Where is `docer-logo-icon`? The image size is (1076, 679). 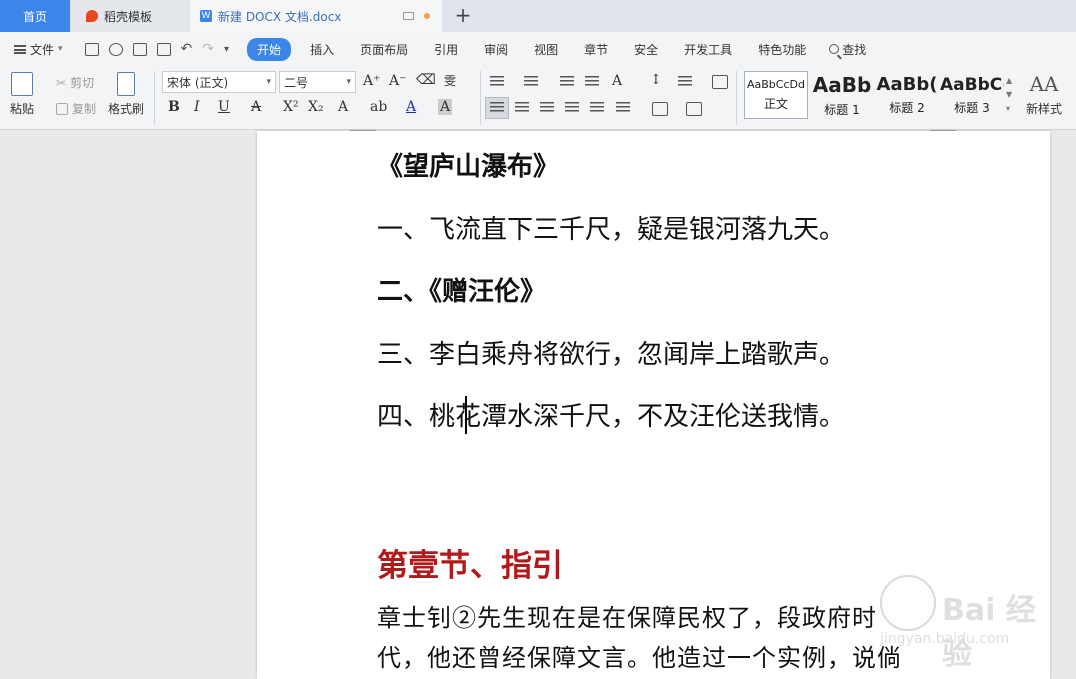 docer-logo-icon is located at coordinates (92, 16).